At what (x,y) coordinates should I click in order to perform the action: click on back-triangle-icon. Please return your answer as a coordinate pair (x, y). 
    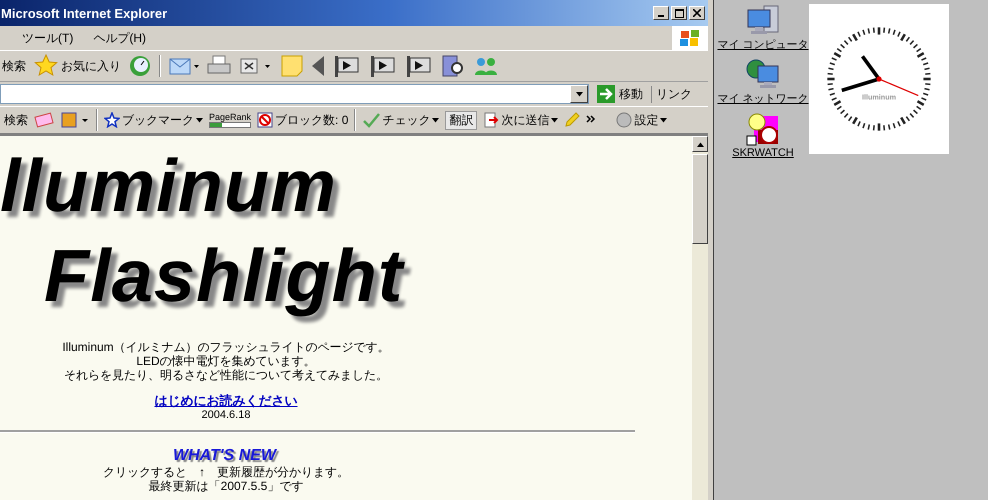
    Looking at the image, I should click on (318, 66).